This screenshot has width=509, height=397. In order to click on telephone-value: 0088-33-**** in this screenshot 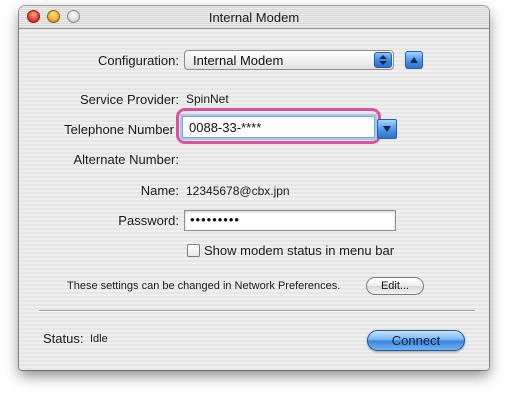, I will do `click(225, 127)`.